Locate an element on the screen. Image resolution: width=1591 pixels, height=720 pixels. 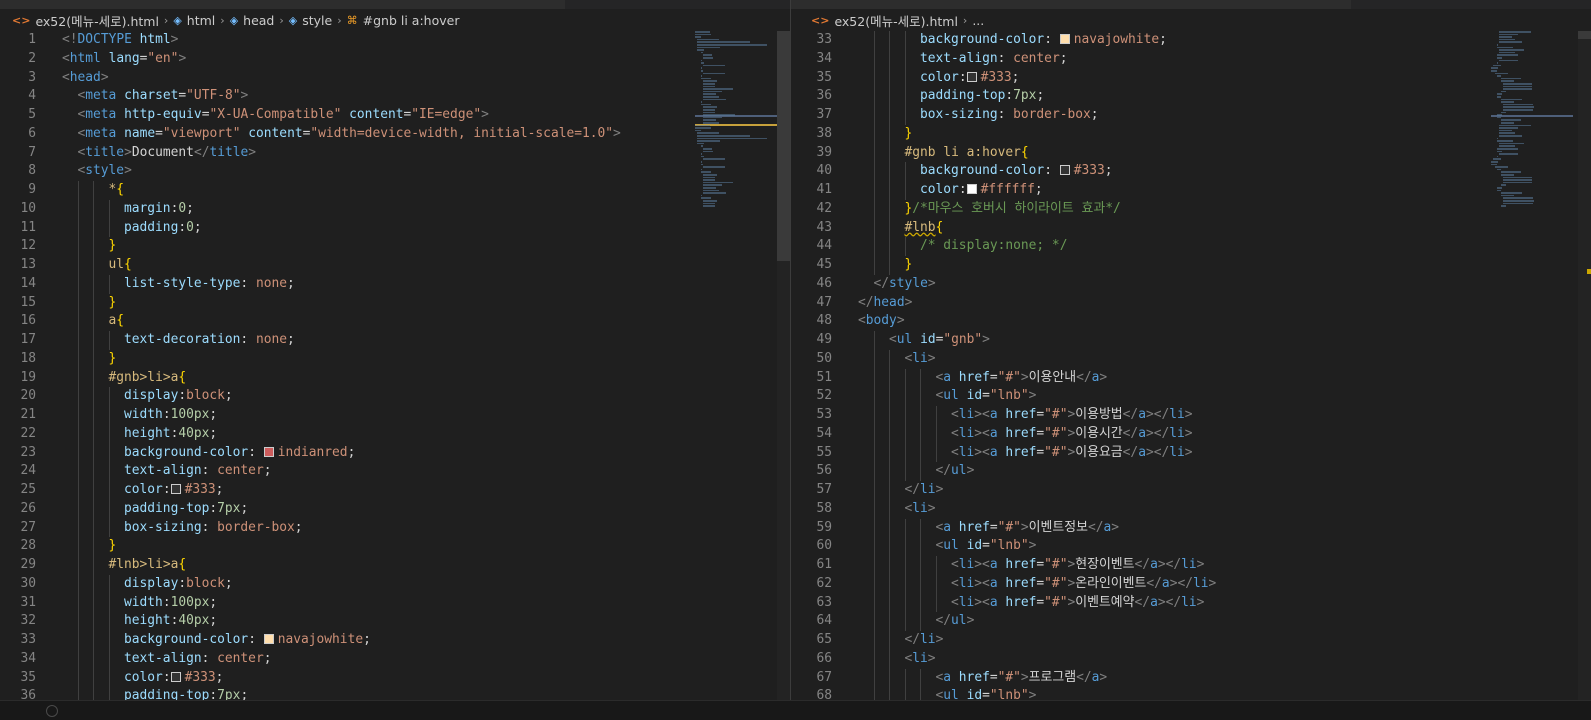
breadcrumb-item: ◈ html is located at coordinates (194, 20).